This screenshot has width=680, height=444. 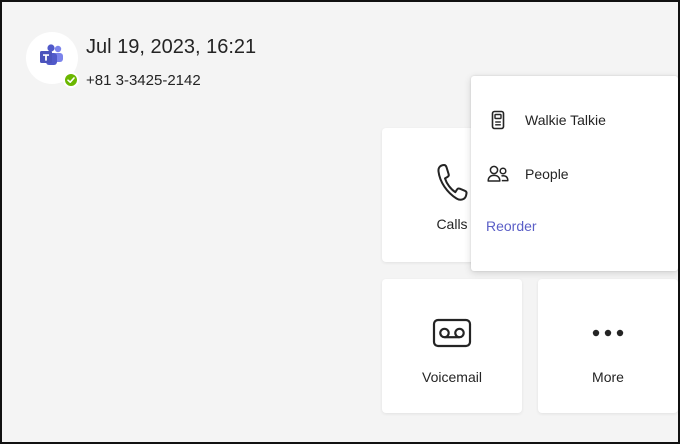 I want to click on people-icon, so click(x=498, y=174).